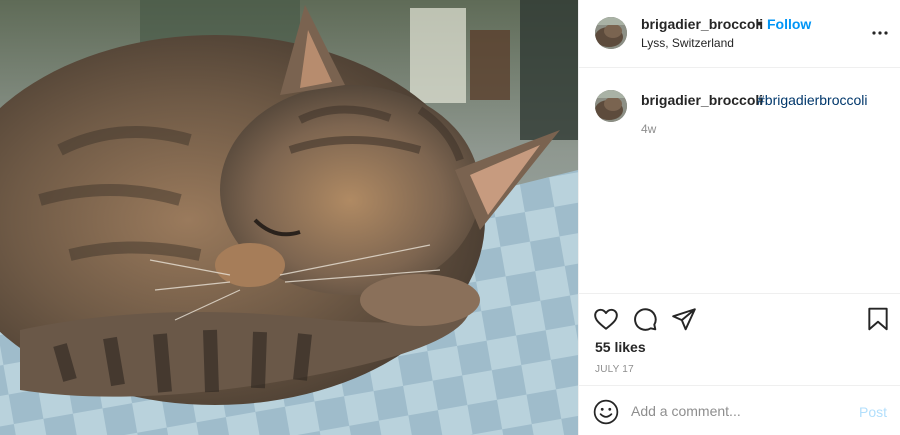  What do you see at coordinates (702, 100) in the screenshot?
I see `caption-username-link: brigadier_broccoli` at bounding box center [702, 100].